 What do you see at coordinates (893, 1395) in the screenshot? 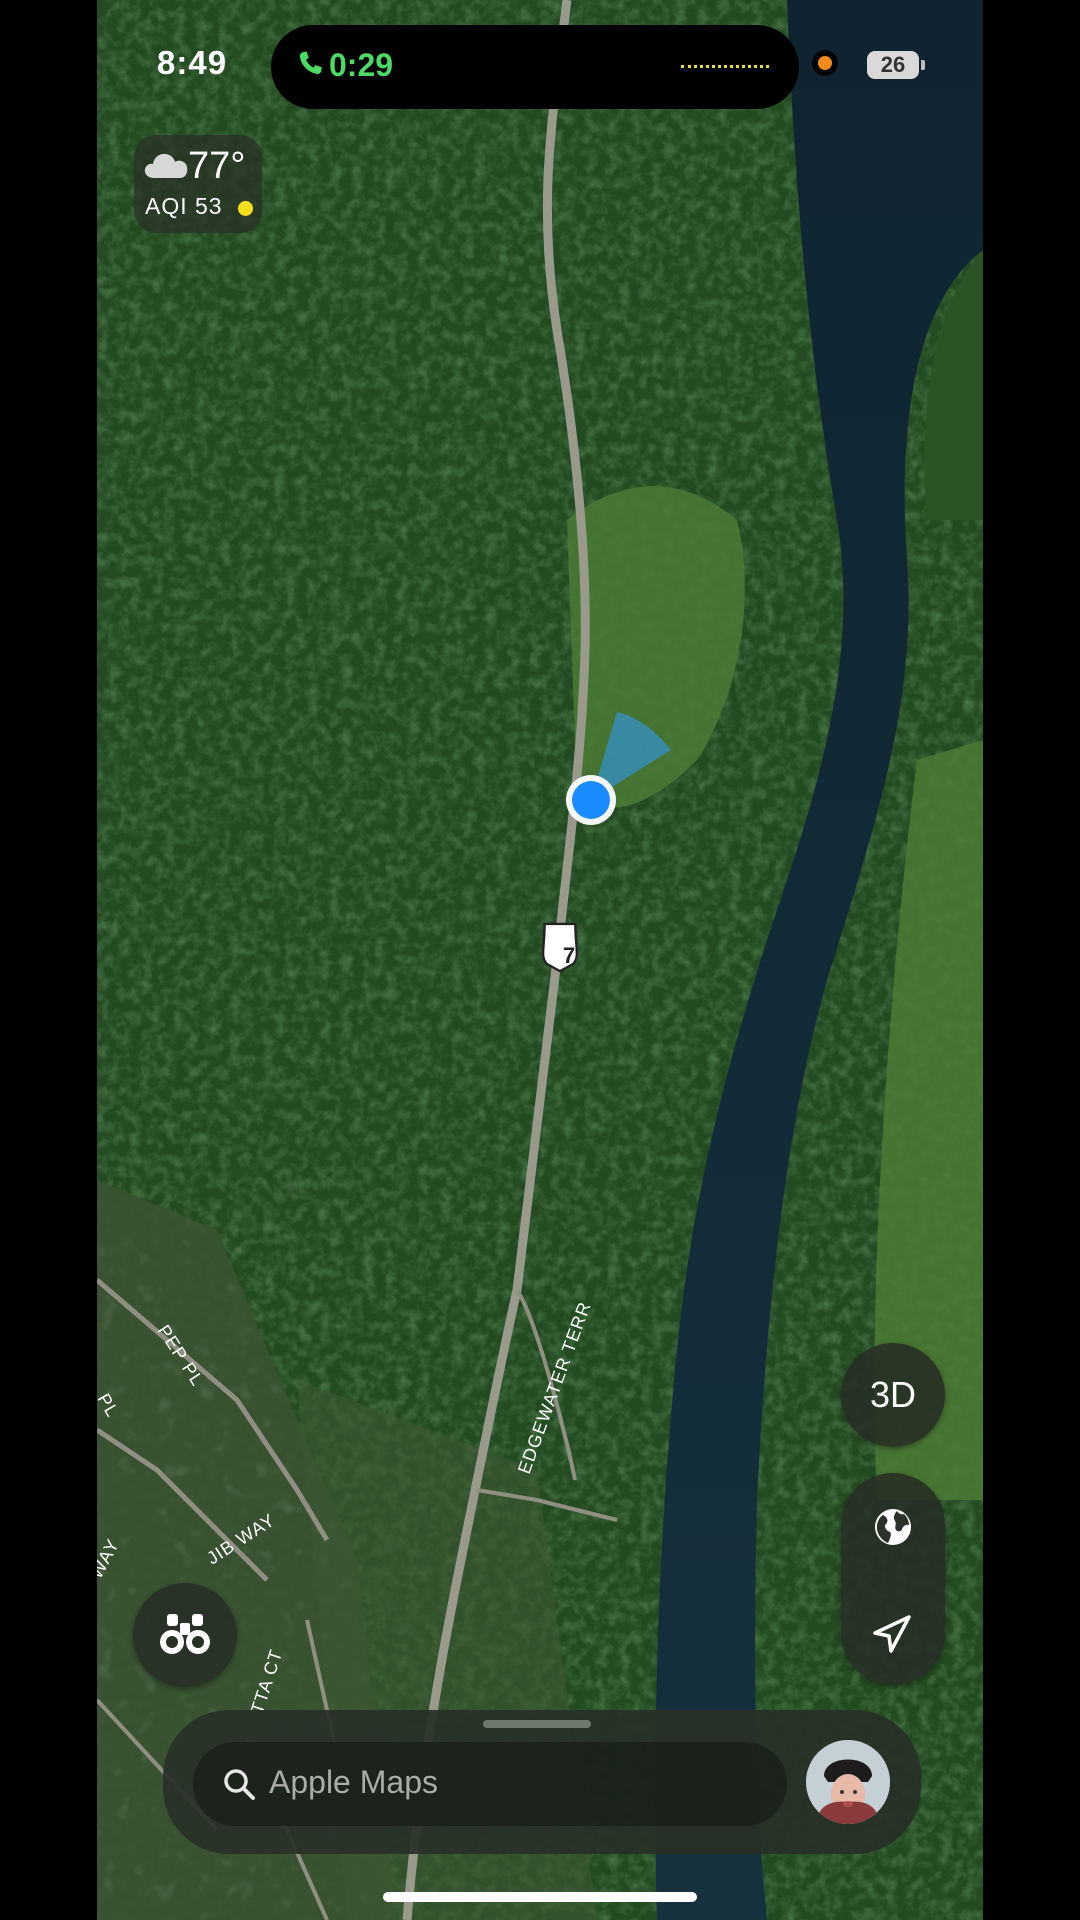
I see `3d-view-button: 3D` at bounding box center [893, 1395].